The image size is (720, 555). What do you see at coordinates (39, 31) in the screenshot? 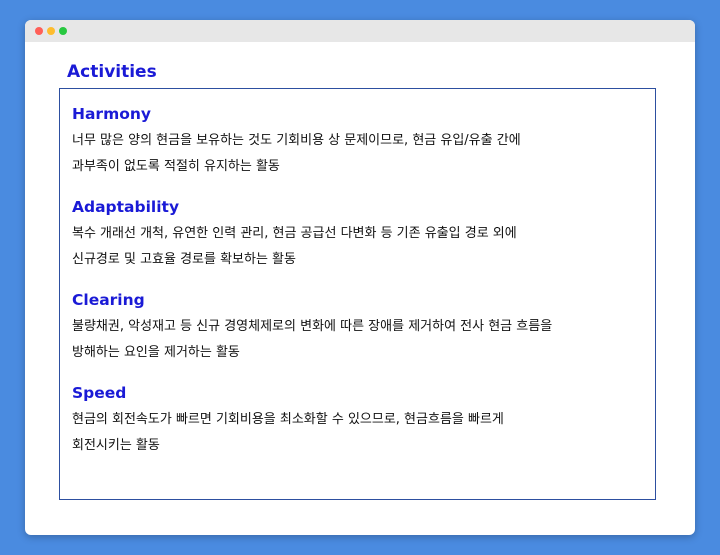
I see `close-window-icon` at bounding box center [39, 31].